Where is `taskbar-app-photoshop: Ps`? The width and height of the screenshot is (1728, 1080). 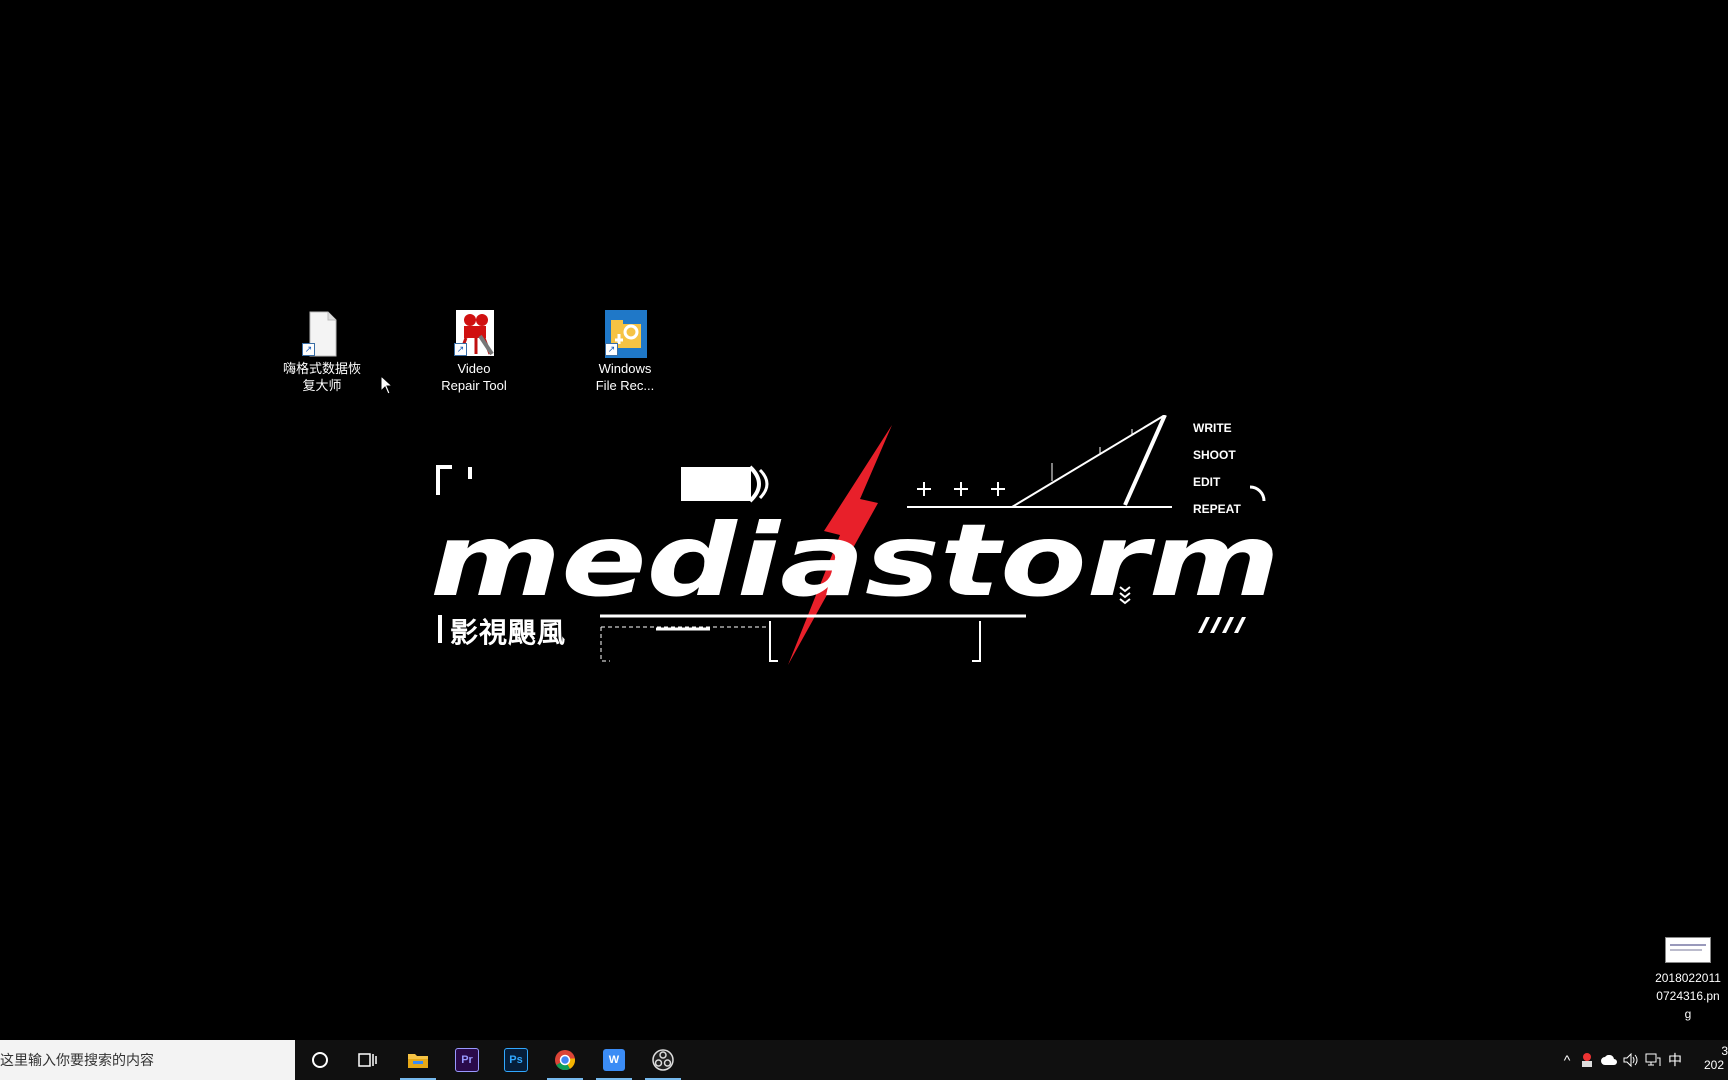
taskbar-app-photoshop: Ps is located at coordinates (516, 1060).